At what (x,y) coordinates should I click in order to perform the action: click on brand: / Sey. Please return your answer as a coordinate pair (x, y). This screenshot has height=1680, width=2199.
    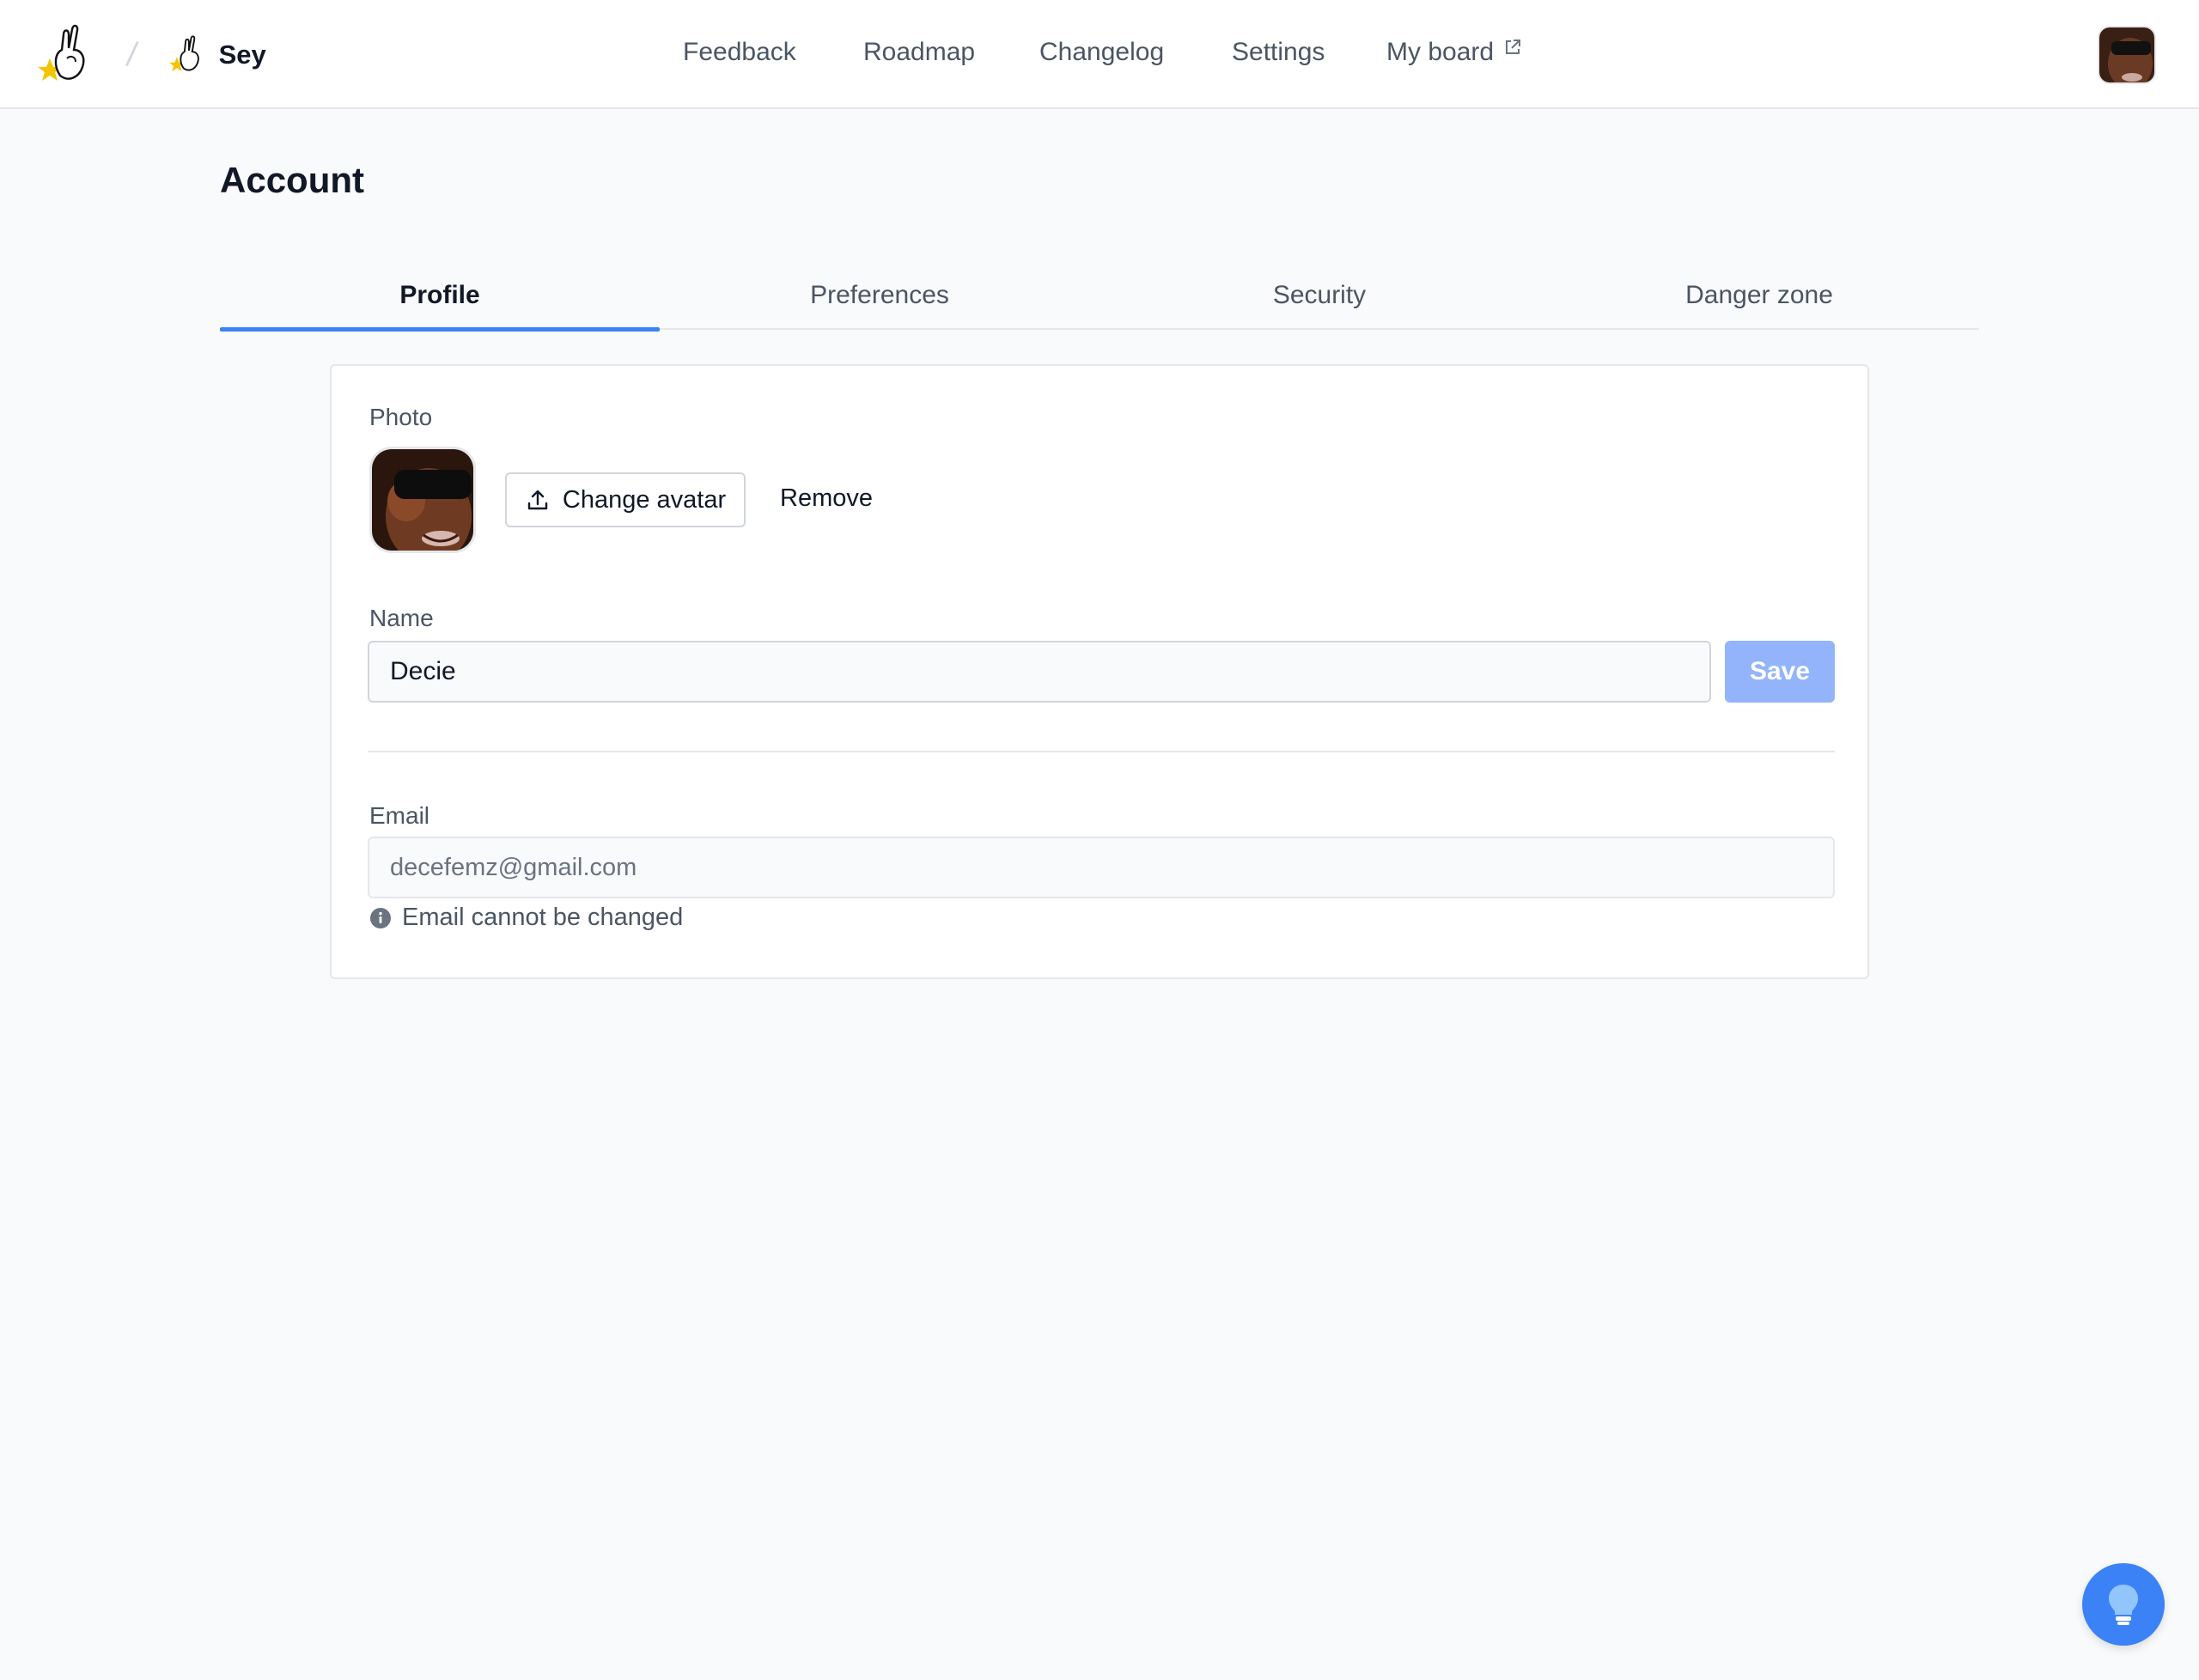
    Looking at the image, I should click on (152, 55).